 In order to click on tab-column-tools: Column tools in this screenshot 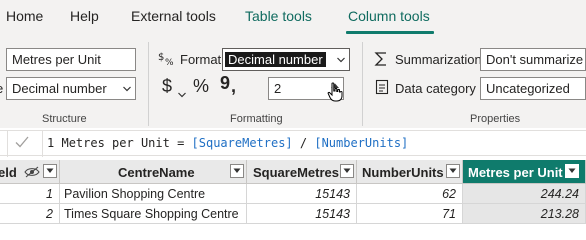, I will do `click(389, 16)`.